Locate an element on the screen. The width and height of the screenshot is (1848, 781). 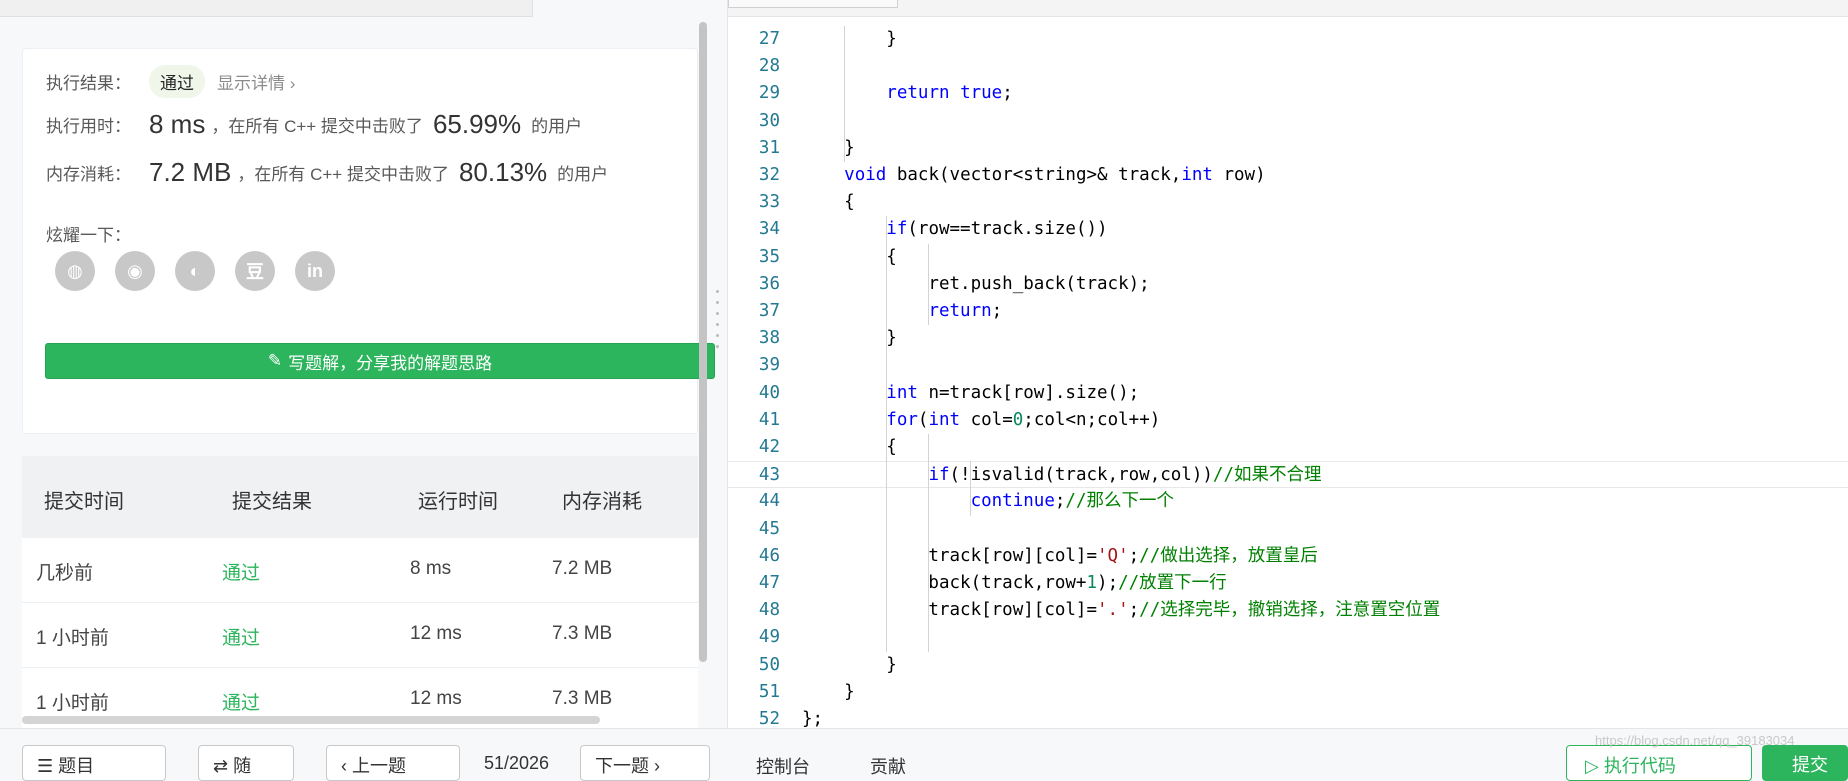
code-line: 30 is located at coordinates (1288, 121).